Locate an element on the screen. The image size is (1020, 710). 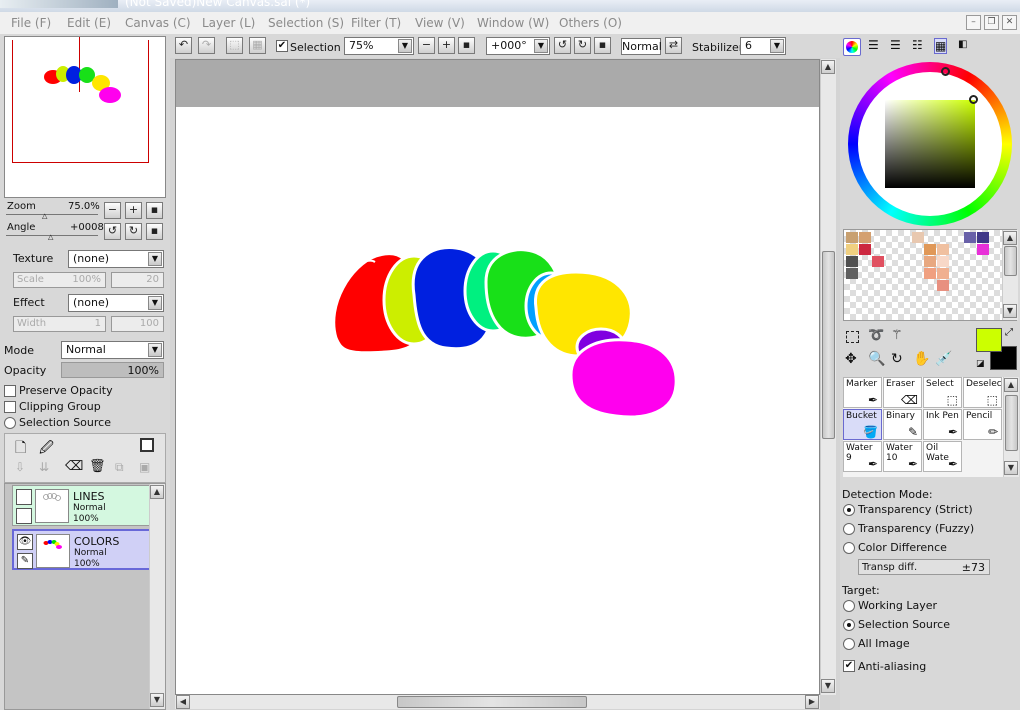
merge-visible-icon: ⧉ is located at coordinates (119, 467).